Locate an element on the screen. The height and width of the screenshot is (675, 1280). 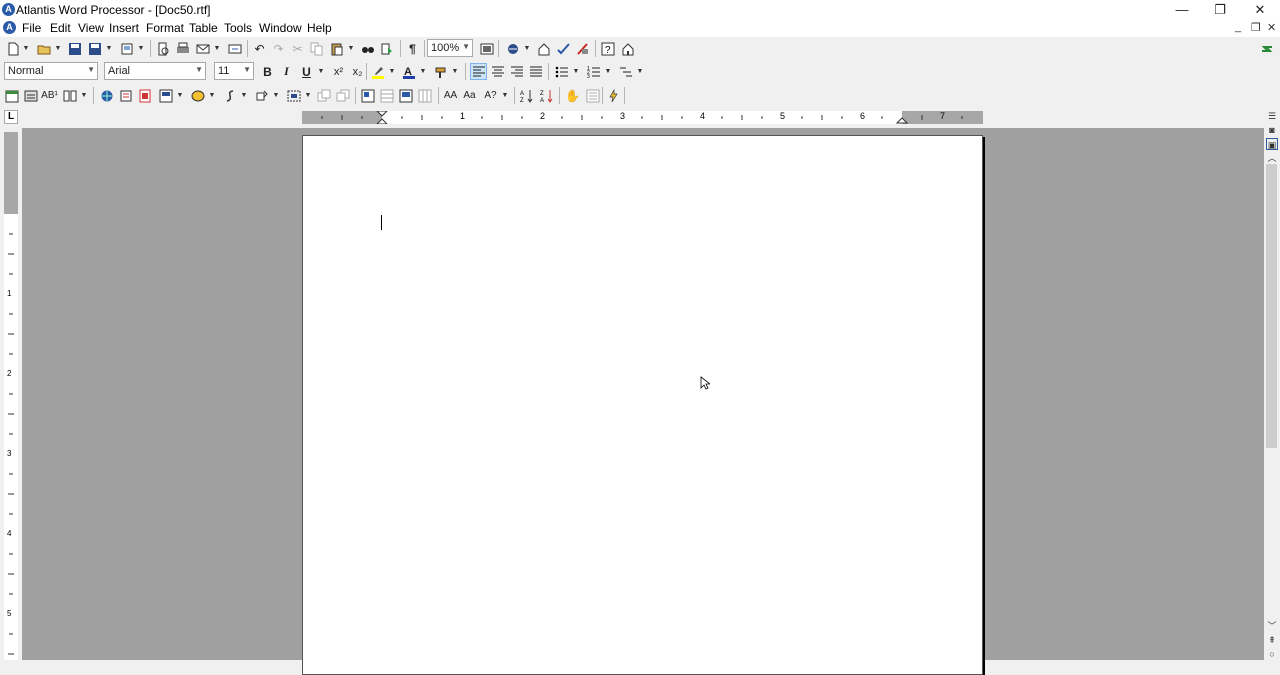
wrap-icon is located at coordinates (293, 95).